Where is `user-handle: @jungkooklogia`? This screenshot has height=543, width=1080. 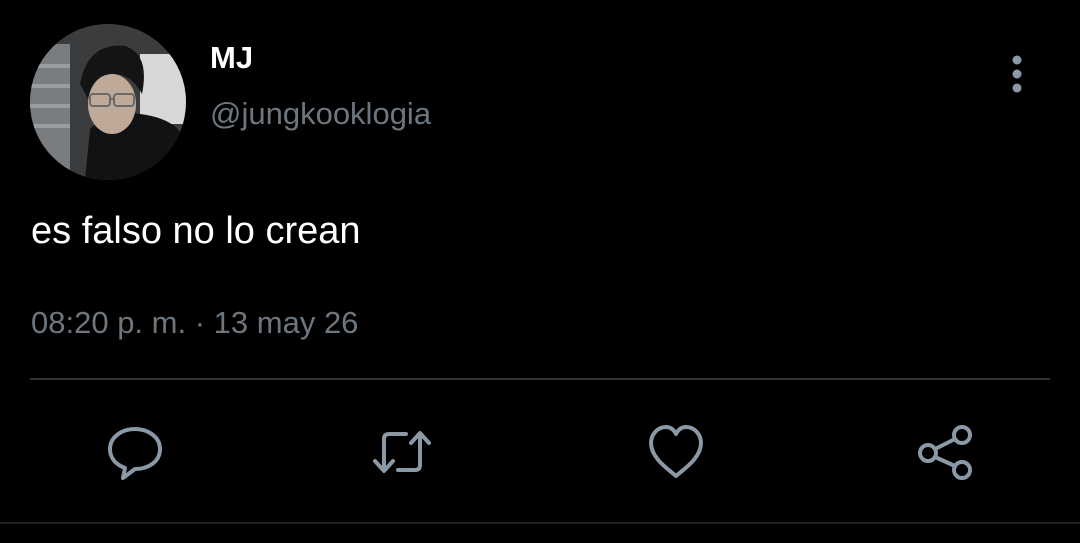
user-handle: @jungkooklogia is located at coordinates (320, 114).